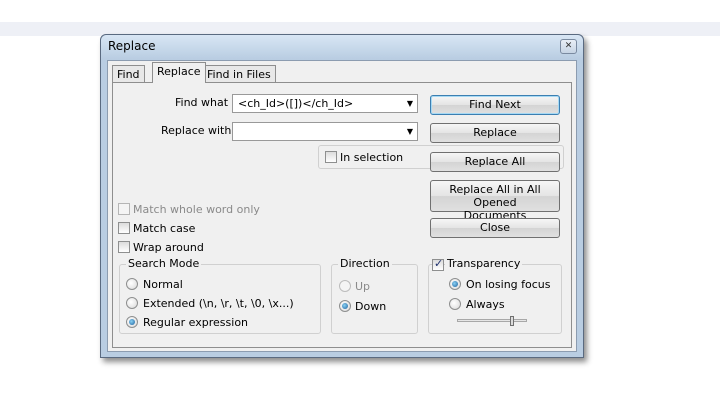 The width and height of the screenshot is (720, 404). What do you see at coordinates (345, 306) in the screenshot?
I see `direction-down-radio` at bounding box center [345, 306].